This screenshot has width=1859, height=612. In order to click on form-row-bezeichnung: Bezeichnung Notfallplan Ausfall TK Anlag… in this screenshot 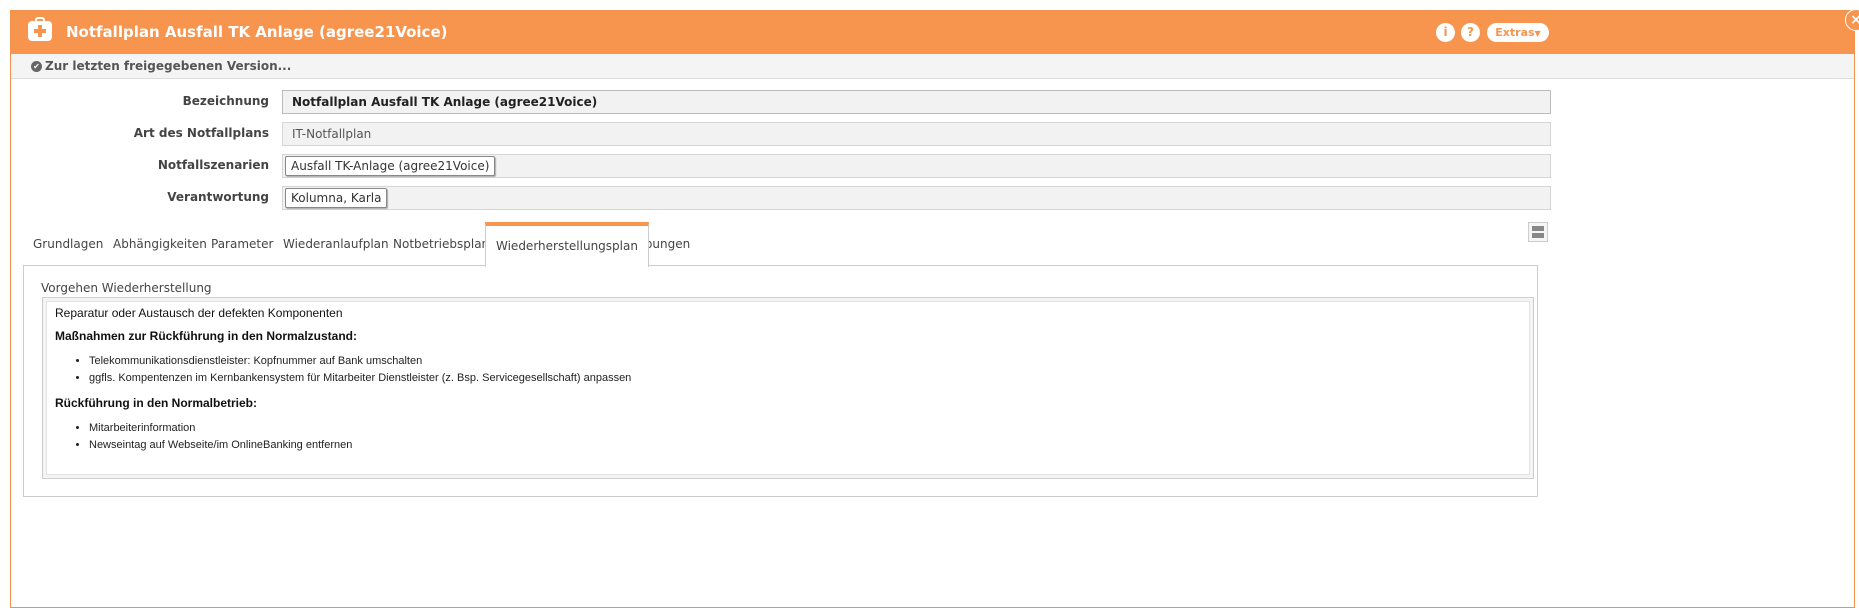, I will do `click(932, 102)`.